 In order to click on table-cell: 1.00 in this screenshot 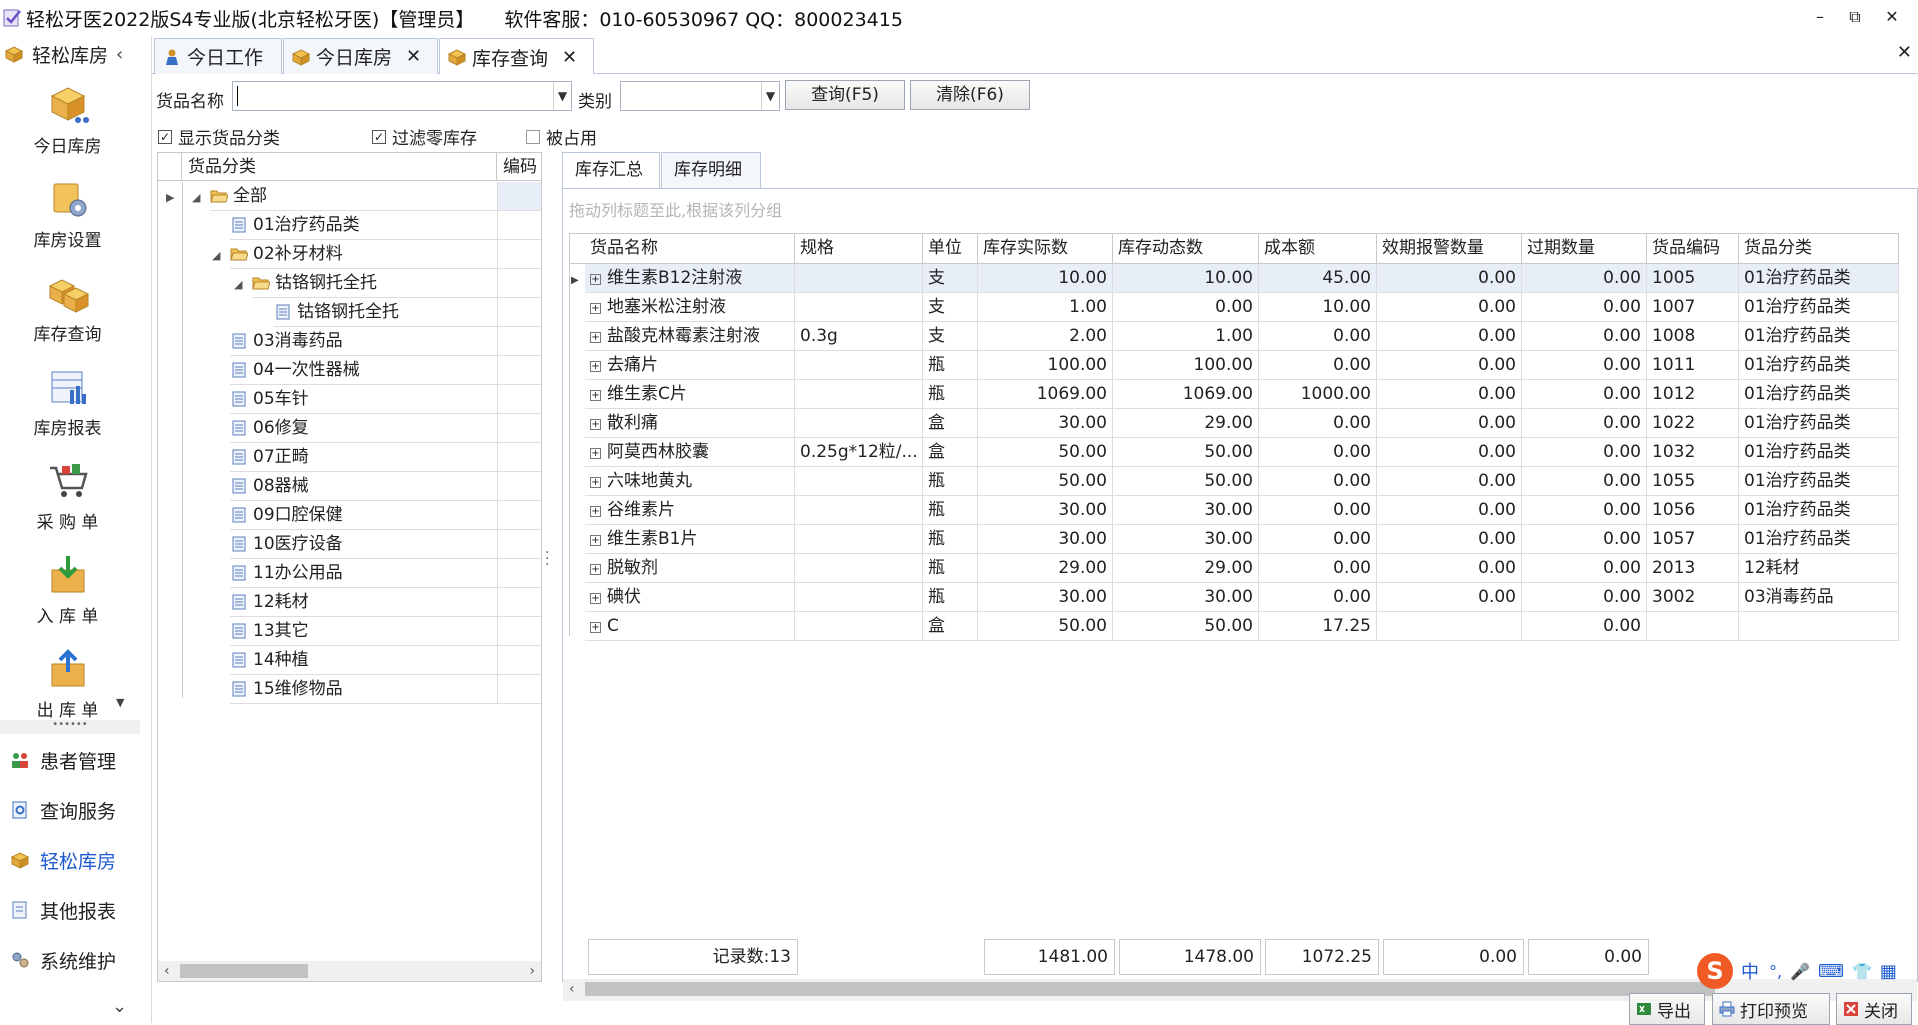, I will do `click(1186, 336)`.